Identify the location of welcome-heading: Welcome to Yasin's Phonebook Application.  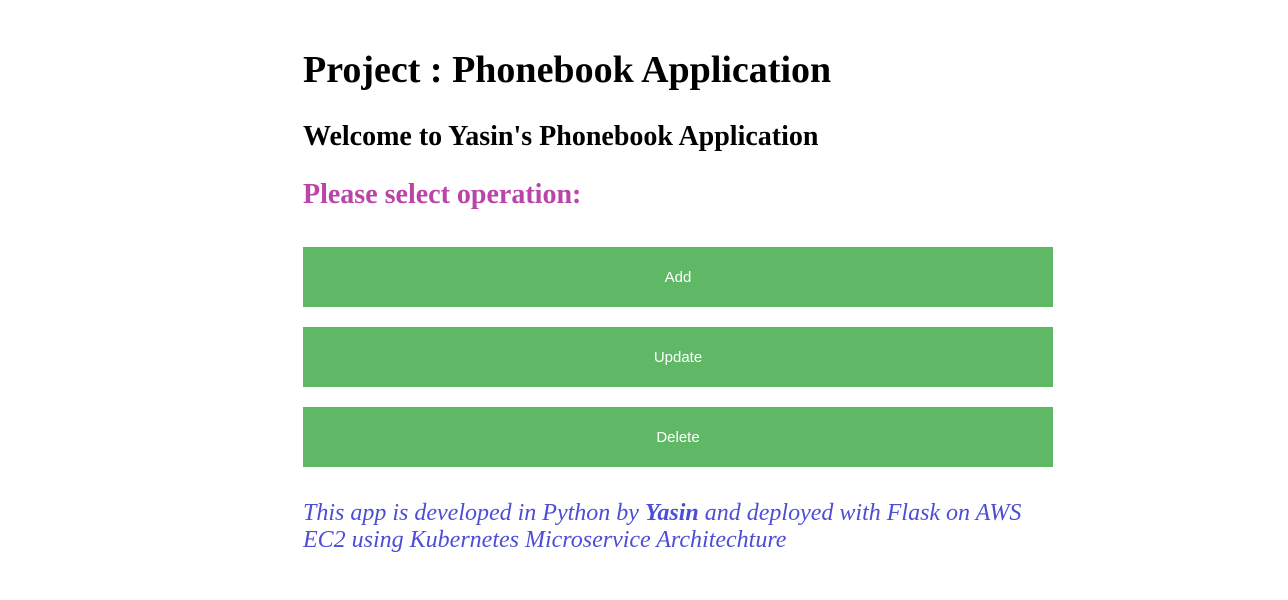
(561, 136).